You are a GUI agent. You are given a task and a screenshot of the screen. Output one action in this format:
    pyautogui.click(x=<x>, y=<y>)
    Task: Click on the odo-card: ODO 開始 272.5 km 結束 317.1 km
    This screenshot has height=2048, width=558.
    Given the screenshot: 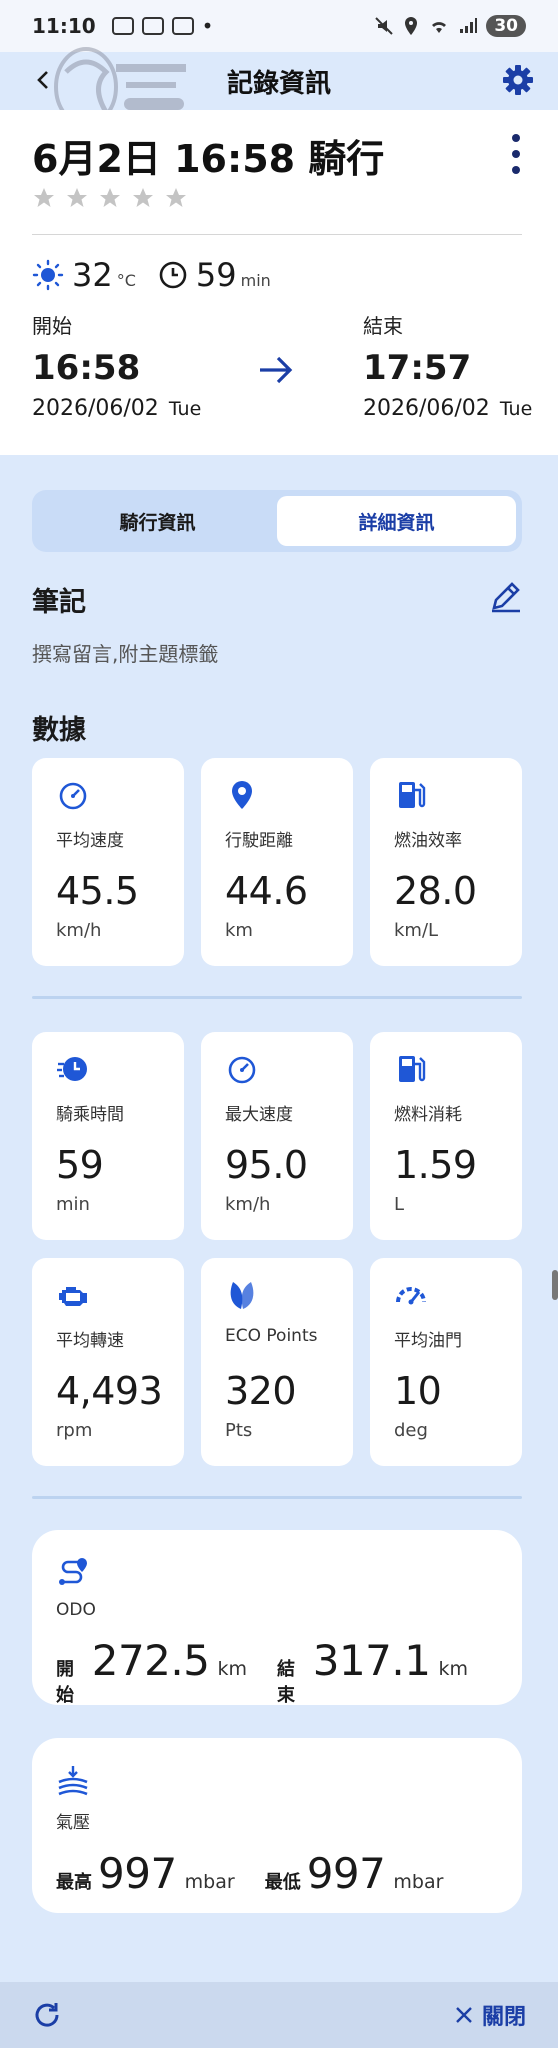 What is the action you would take?
    pyautogui.click(x=277, y=1618)
    